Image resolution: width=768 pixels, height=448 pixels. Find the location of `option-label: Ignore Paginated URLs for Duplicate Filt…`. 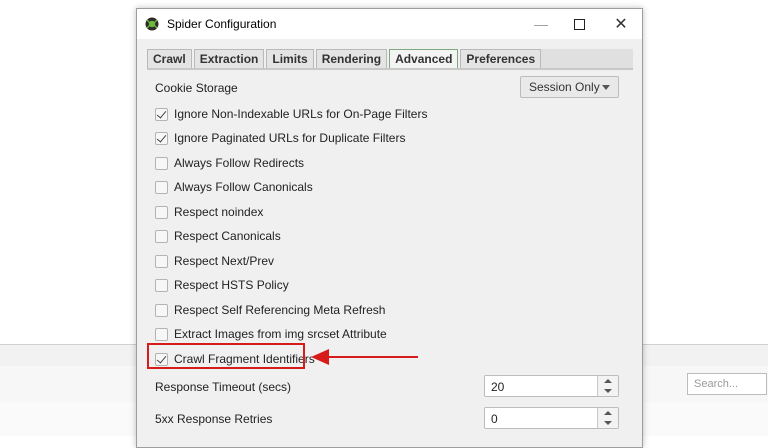

option-label: Ignore Paginated URLs for Duplicate Filt… is located at coordinates (290, 138).